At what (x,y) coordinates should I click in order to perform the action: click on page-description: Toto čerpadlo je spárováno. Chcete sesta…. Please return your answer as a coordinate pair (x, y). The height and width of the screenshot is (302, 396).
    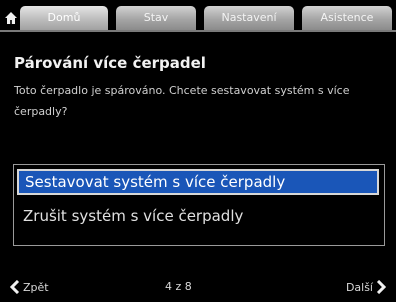
    Looking at the image, I should click on (182, 101).